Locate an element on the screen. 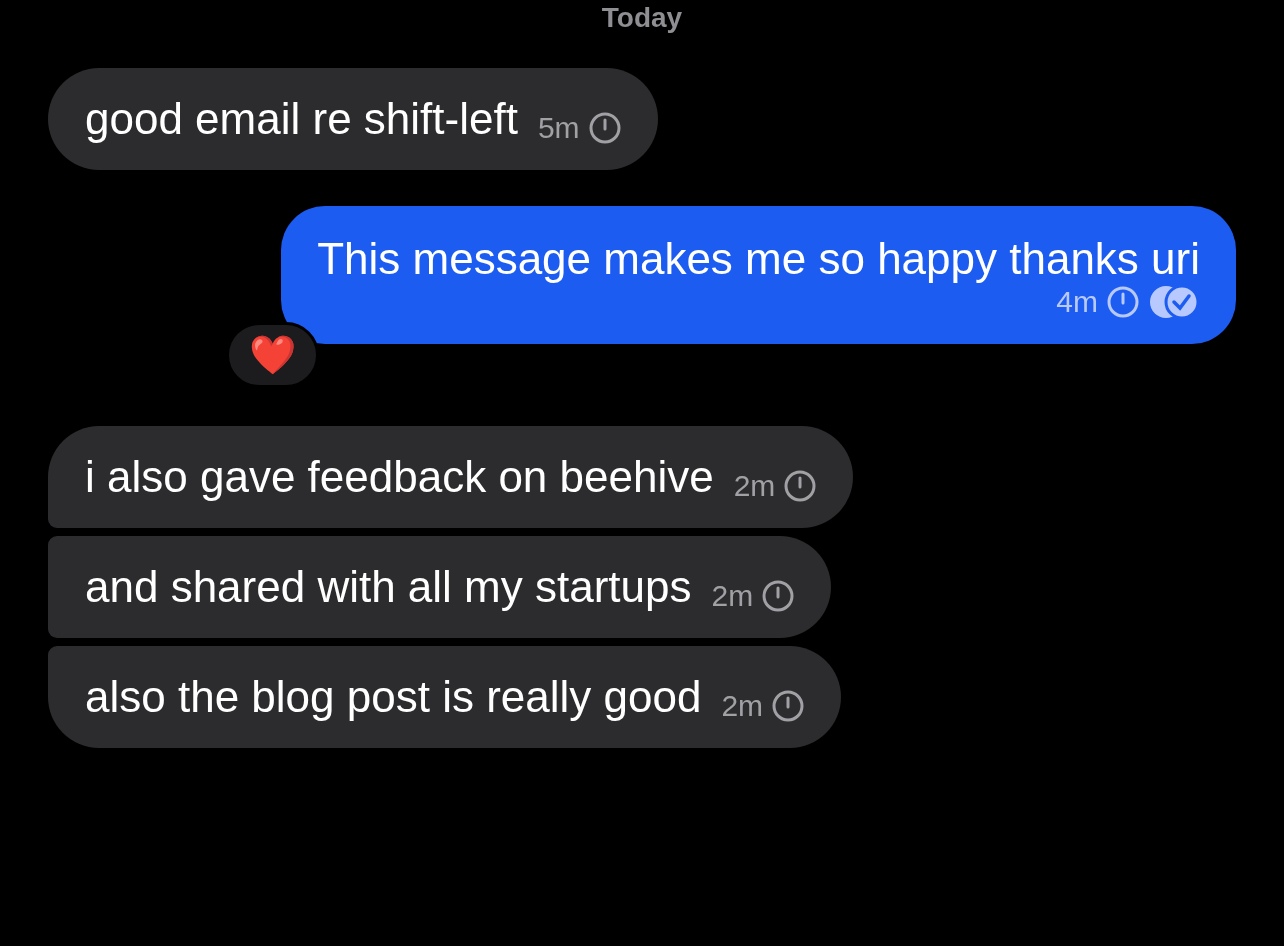 This screenshot has width=1284, height=946. message-text: also the blog post is really good is located at coordinates (393, 697).